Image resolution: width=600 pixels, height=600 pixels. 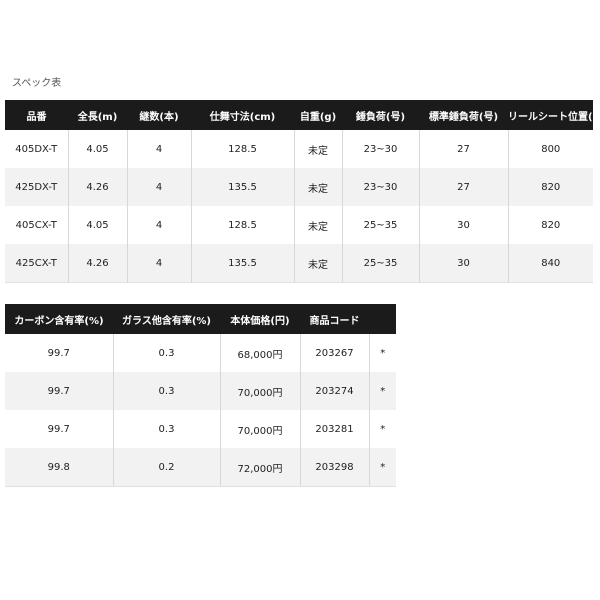 I want to click on table-cell: 72,000円, so click(x=259, y=467).